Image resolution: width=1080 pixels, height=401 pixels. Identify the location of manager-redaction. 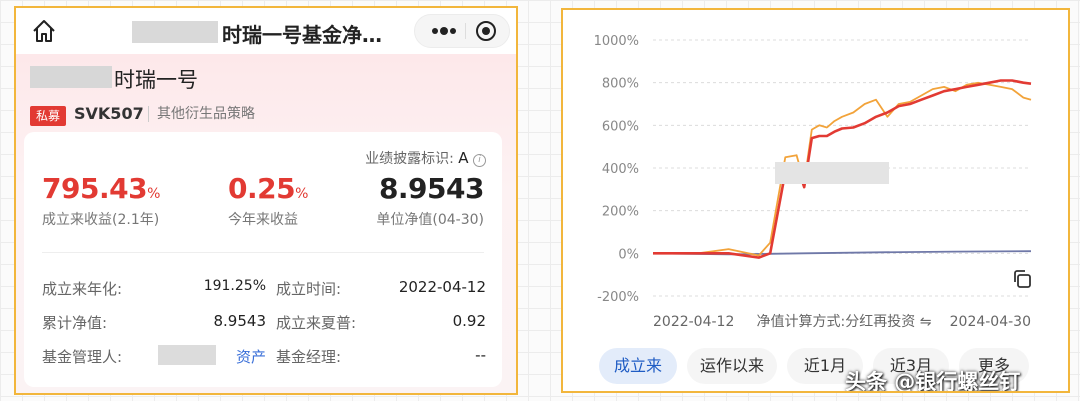
(187, 355).